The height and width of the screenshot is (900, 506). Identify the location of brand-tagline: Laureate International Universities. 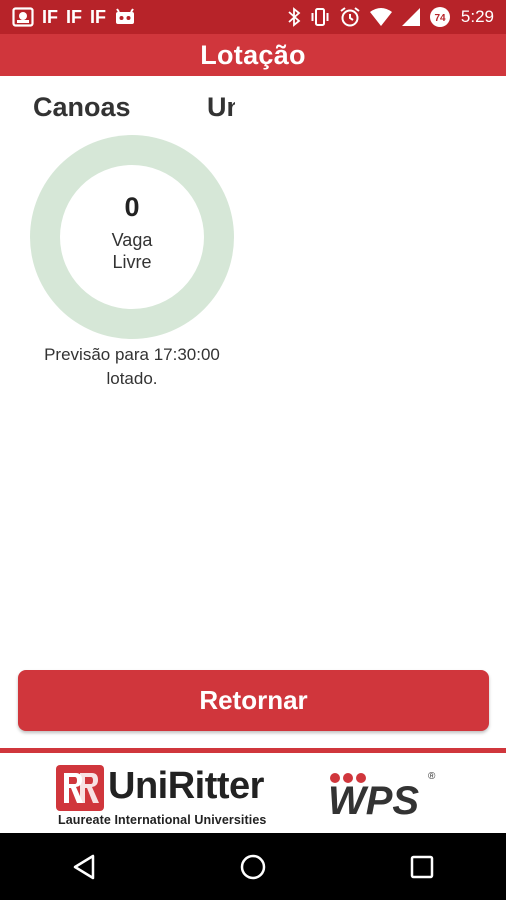
(162, 820).